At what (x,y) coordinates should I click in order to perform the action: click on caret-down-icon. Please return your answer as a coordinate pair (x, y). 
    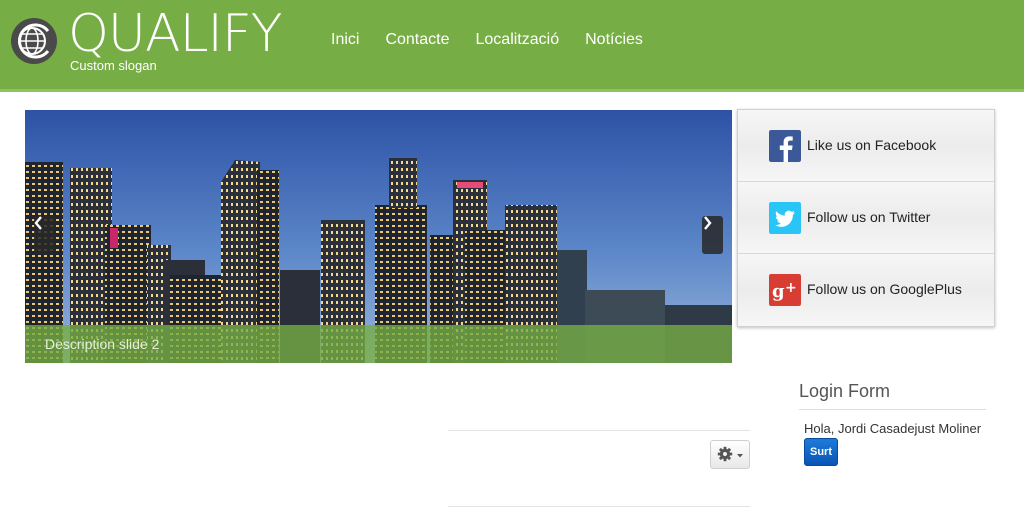
    Looking at the image, I should click on (740, 456).